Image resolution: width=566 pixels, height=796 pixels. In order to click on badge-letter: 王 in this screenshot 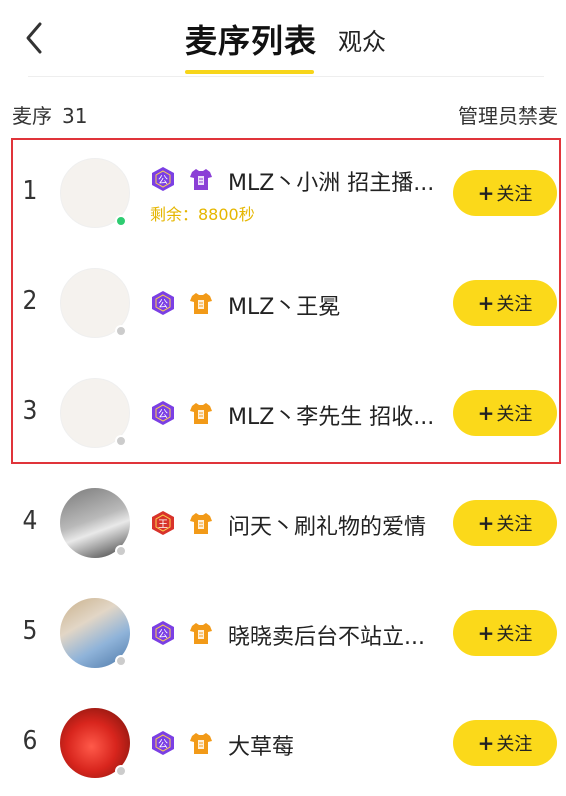, I will do `click(163, 525)`.